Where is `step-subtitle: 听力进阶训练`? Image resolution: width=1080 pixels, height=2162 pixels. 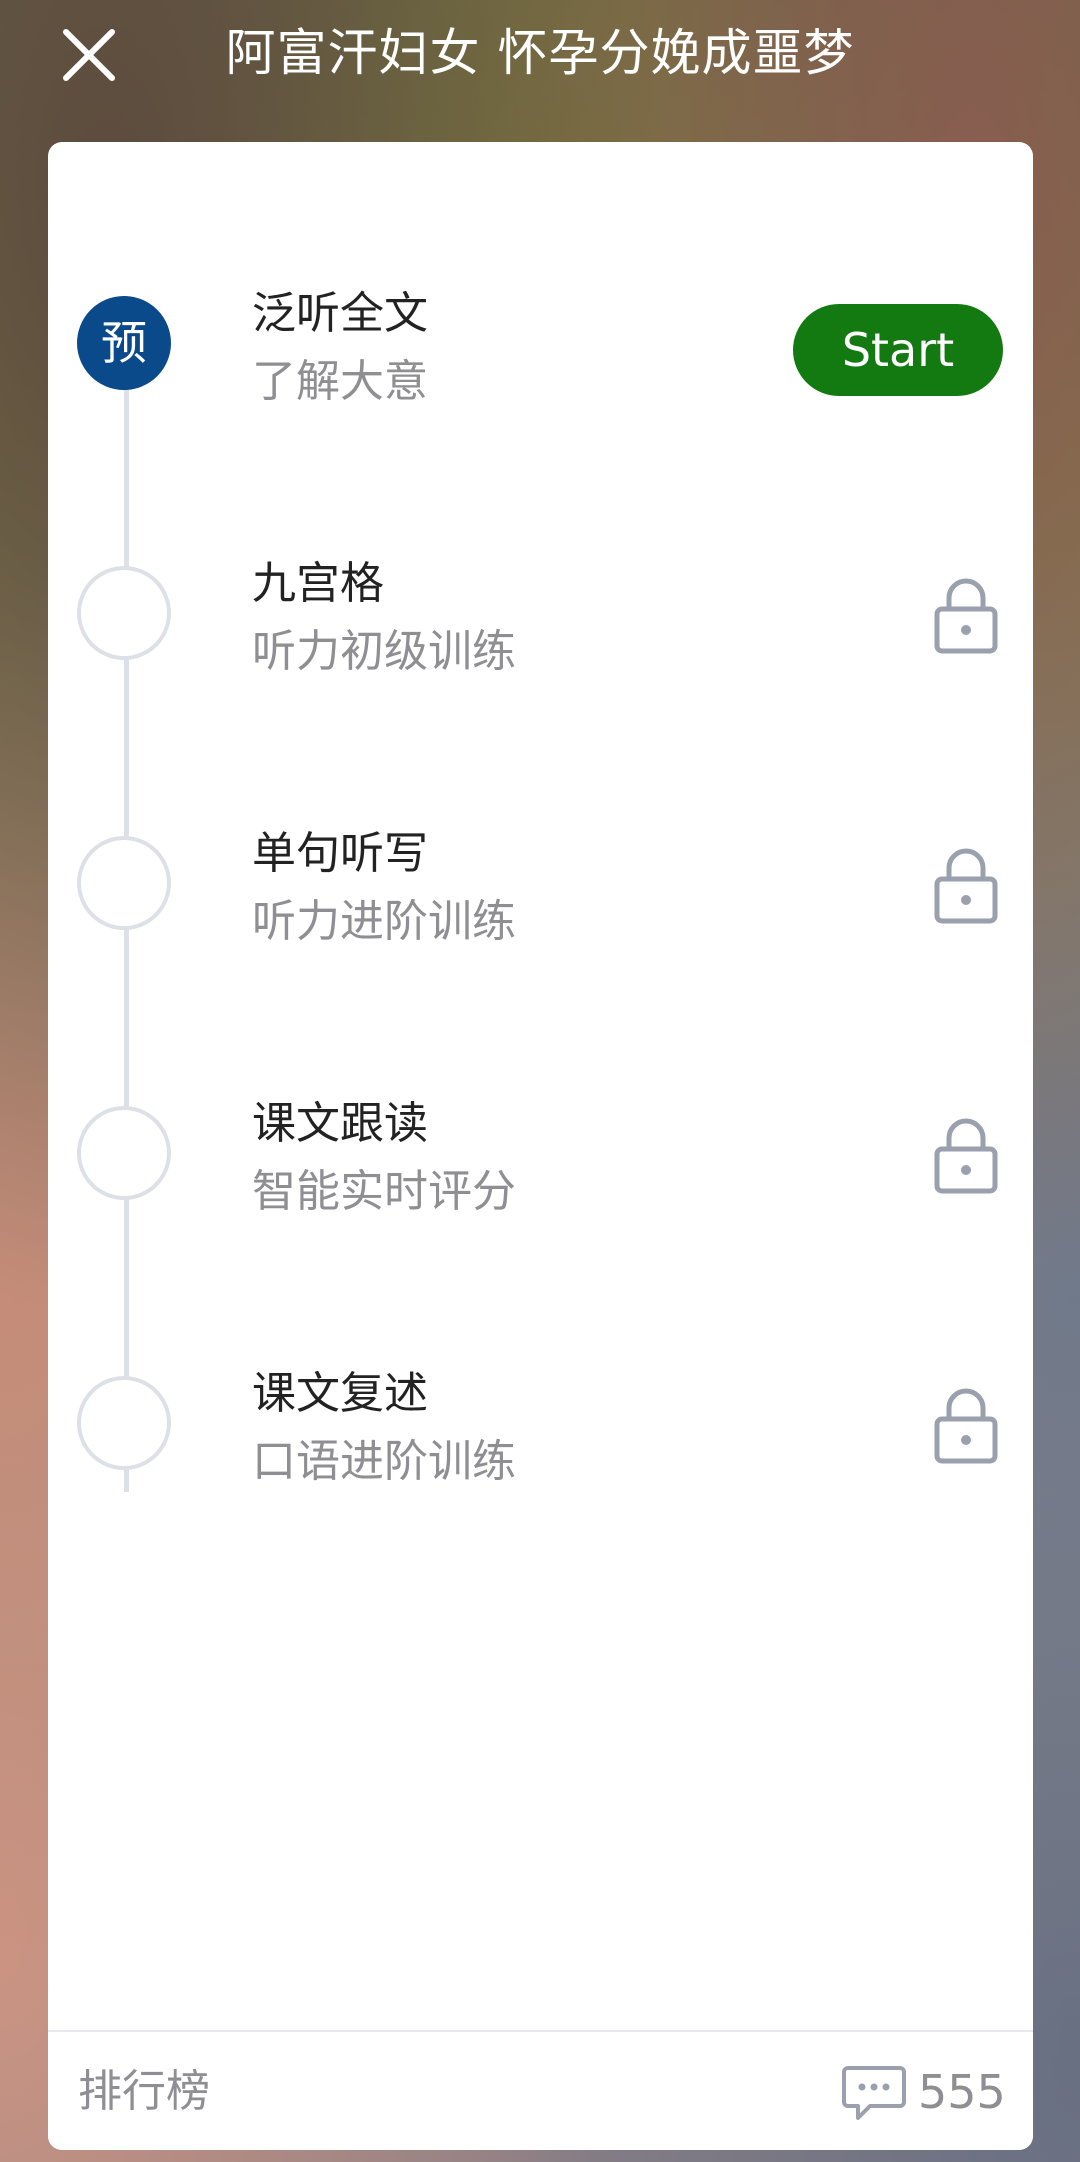 step-subtitle: 听力进阶训练 is located at coordinates (384, 921).